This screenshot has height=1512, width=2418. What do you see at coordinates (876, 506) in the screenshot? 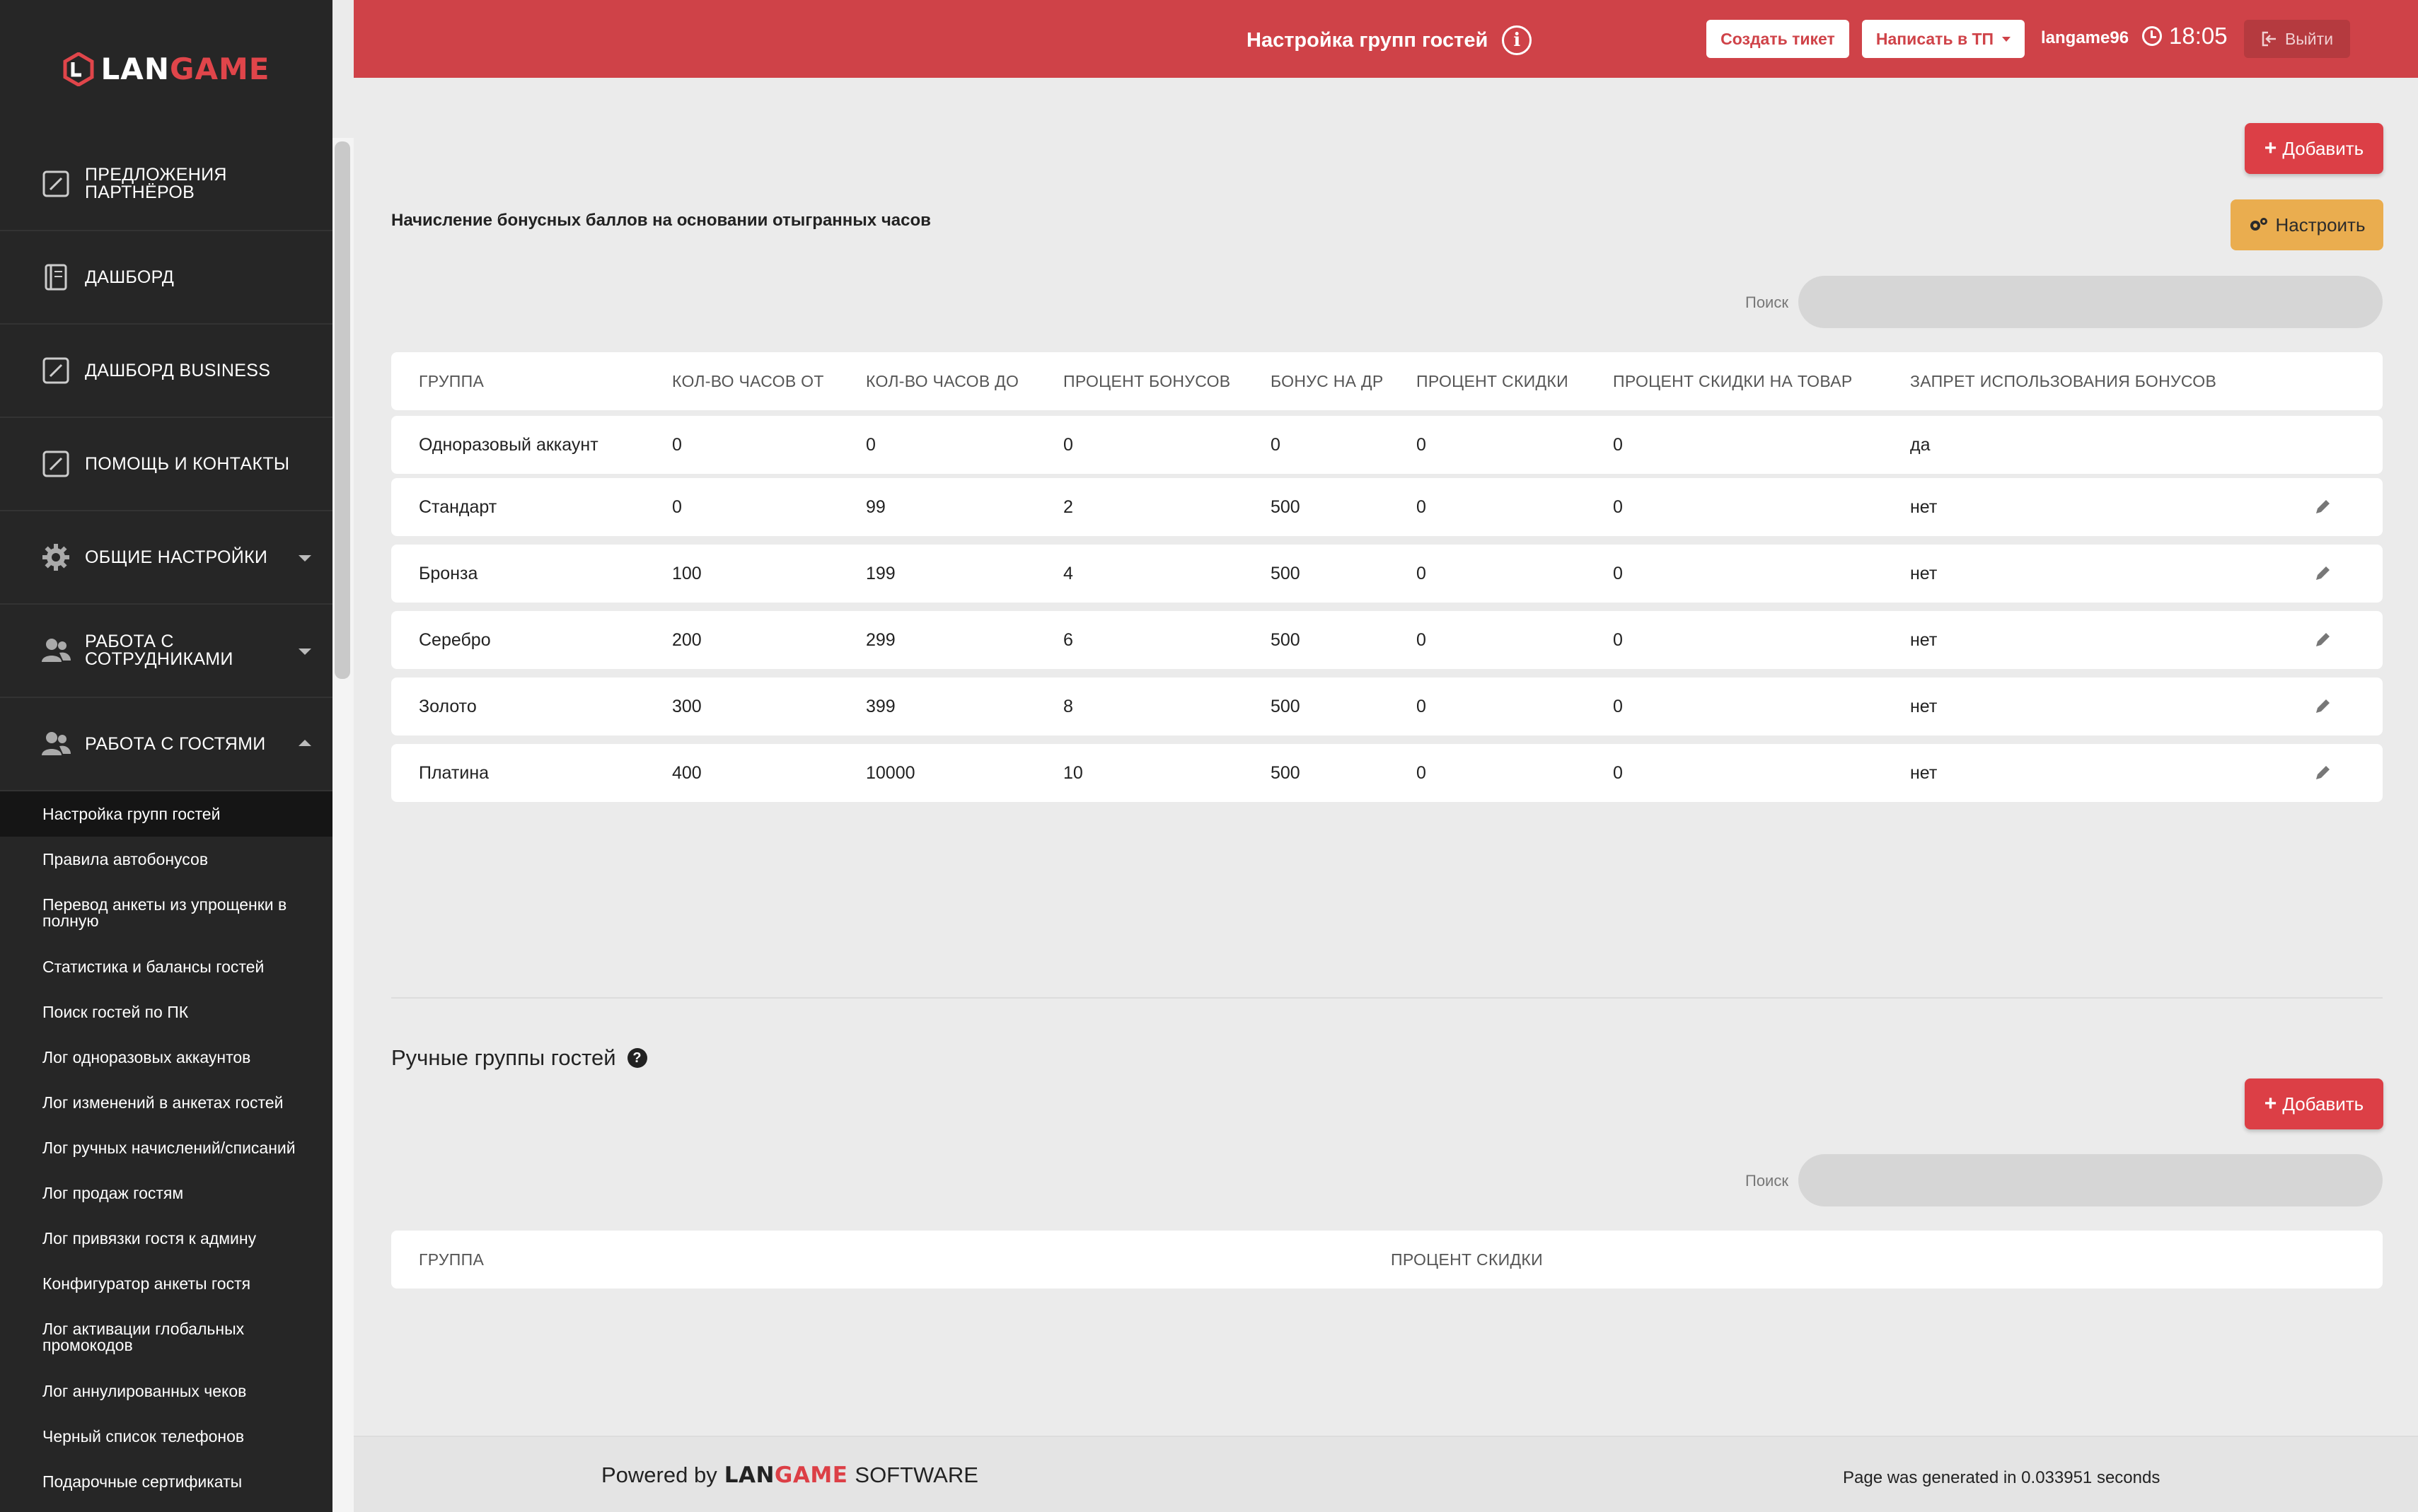
I see `cell-hours-to: 99` at bounding box center [876, 506].